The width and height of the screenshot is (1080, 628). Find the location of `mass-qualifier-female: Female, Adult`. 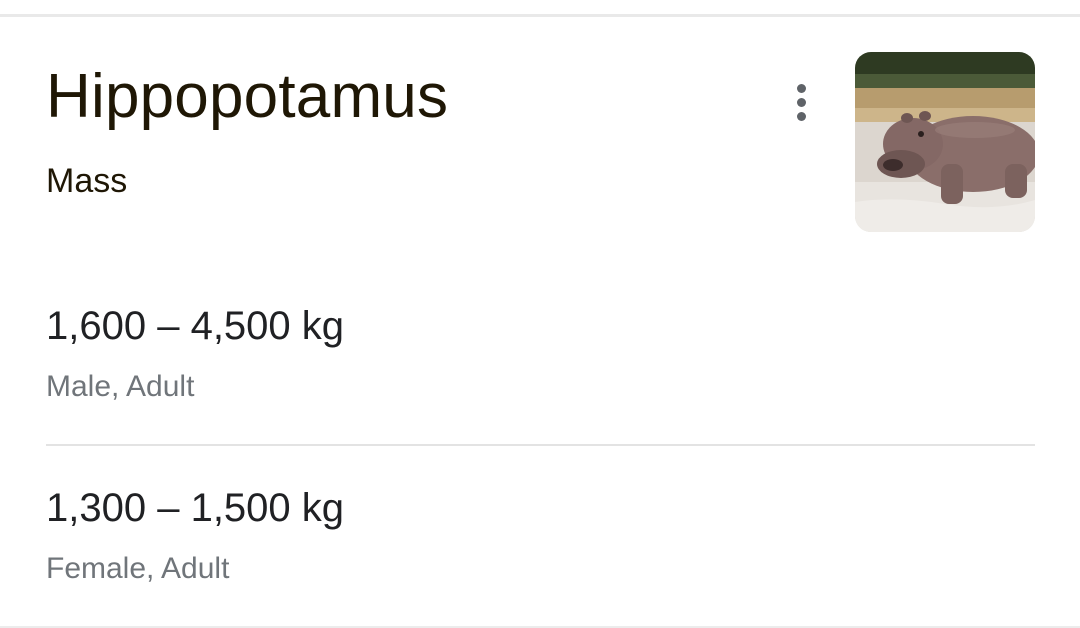

mass-qualifier-female: Female, Adult is located at coordinates (138, 568).